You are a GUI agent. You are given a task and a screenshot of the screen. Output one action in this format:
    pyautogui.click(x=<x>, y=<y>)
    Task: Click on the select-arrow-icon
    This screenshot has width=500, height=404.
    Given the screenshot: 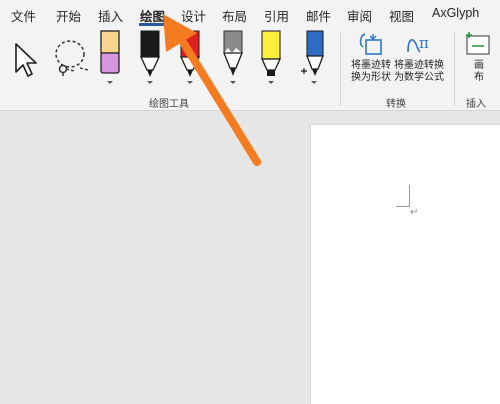 What is the action you would take?
    pyautogui.click(x=26, y=60)
    